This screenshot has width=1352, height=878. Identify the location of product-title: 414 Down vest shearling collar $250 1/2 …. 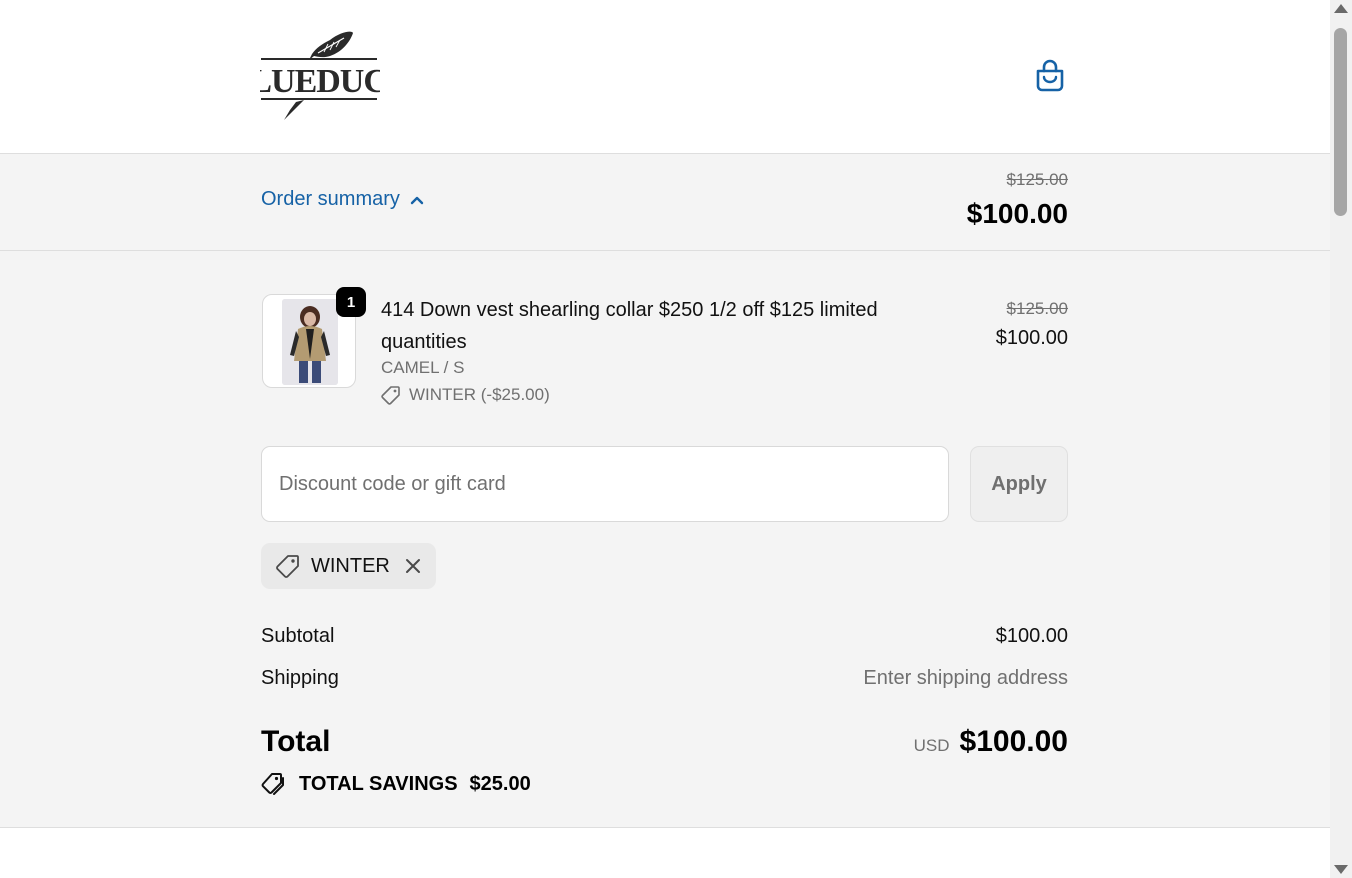
(629, 326).